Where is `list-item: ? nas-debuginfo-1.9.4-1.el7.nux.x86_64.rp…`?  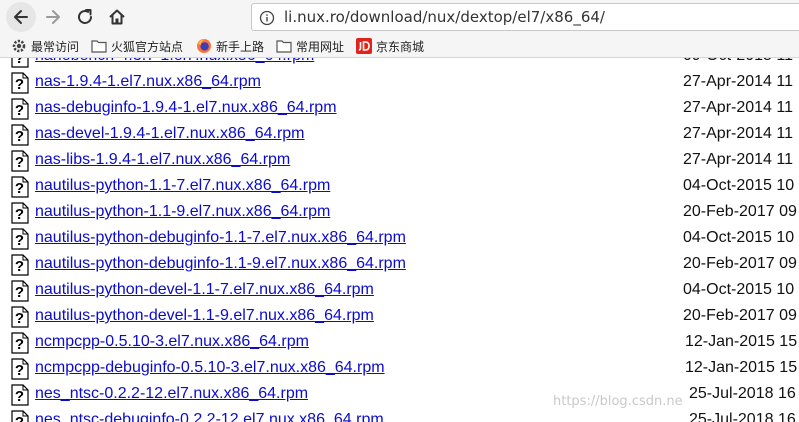 list-item: ? nas-debuginfo-1.9.4-1.el7.nux.x86_64.rp… is located at coordinates (399, 109).